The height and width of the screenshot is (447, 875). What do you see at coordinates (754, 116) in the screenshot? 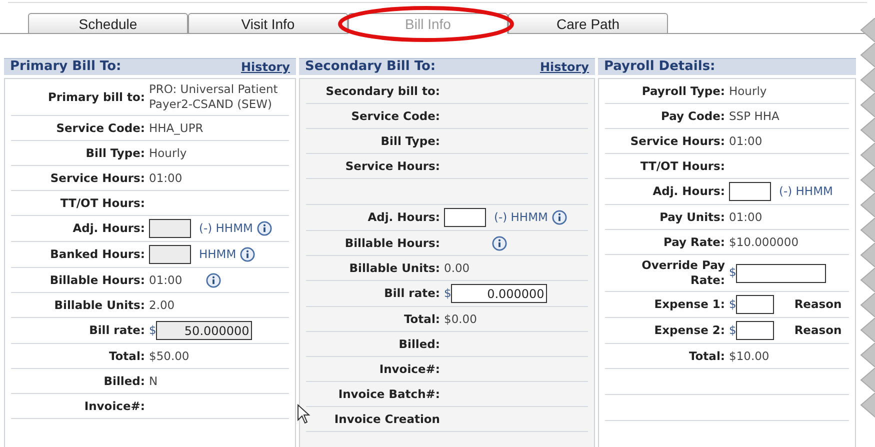
I see `field-value: SSP HHA` at bounding box center [754, 116].